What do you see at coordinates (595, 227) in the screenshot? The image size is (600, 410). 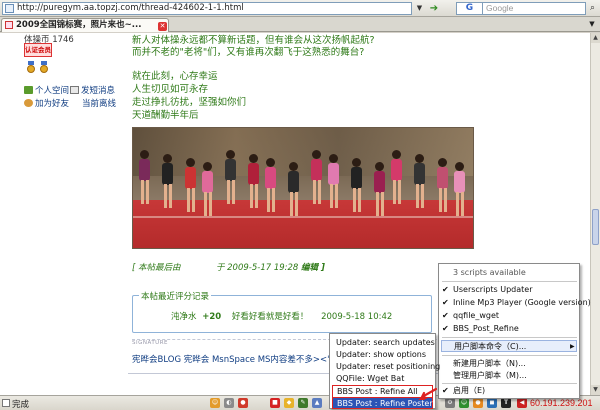 I see `scroll-thumb` at bounding box center [595, 227].